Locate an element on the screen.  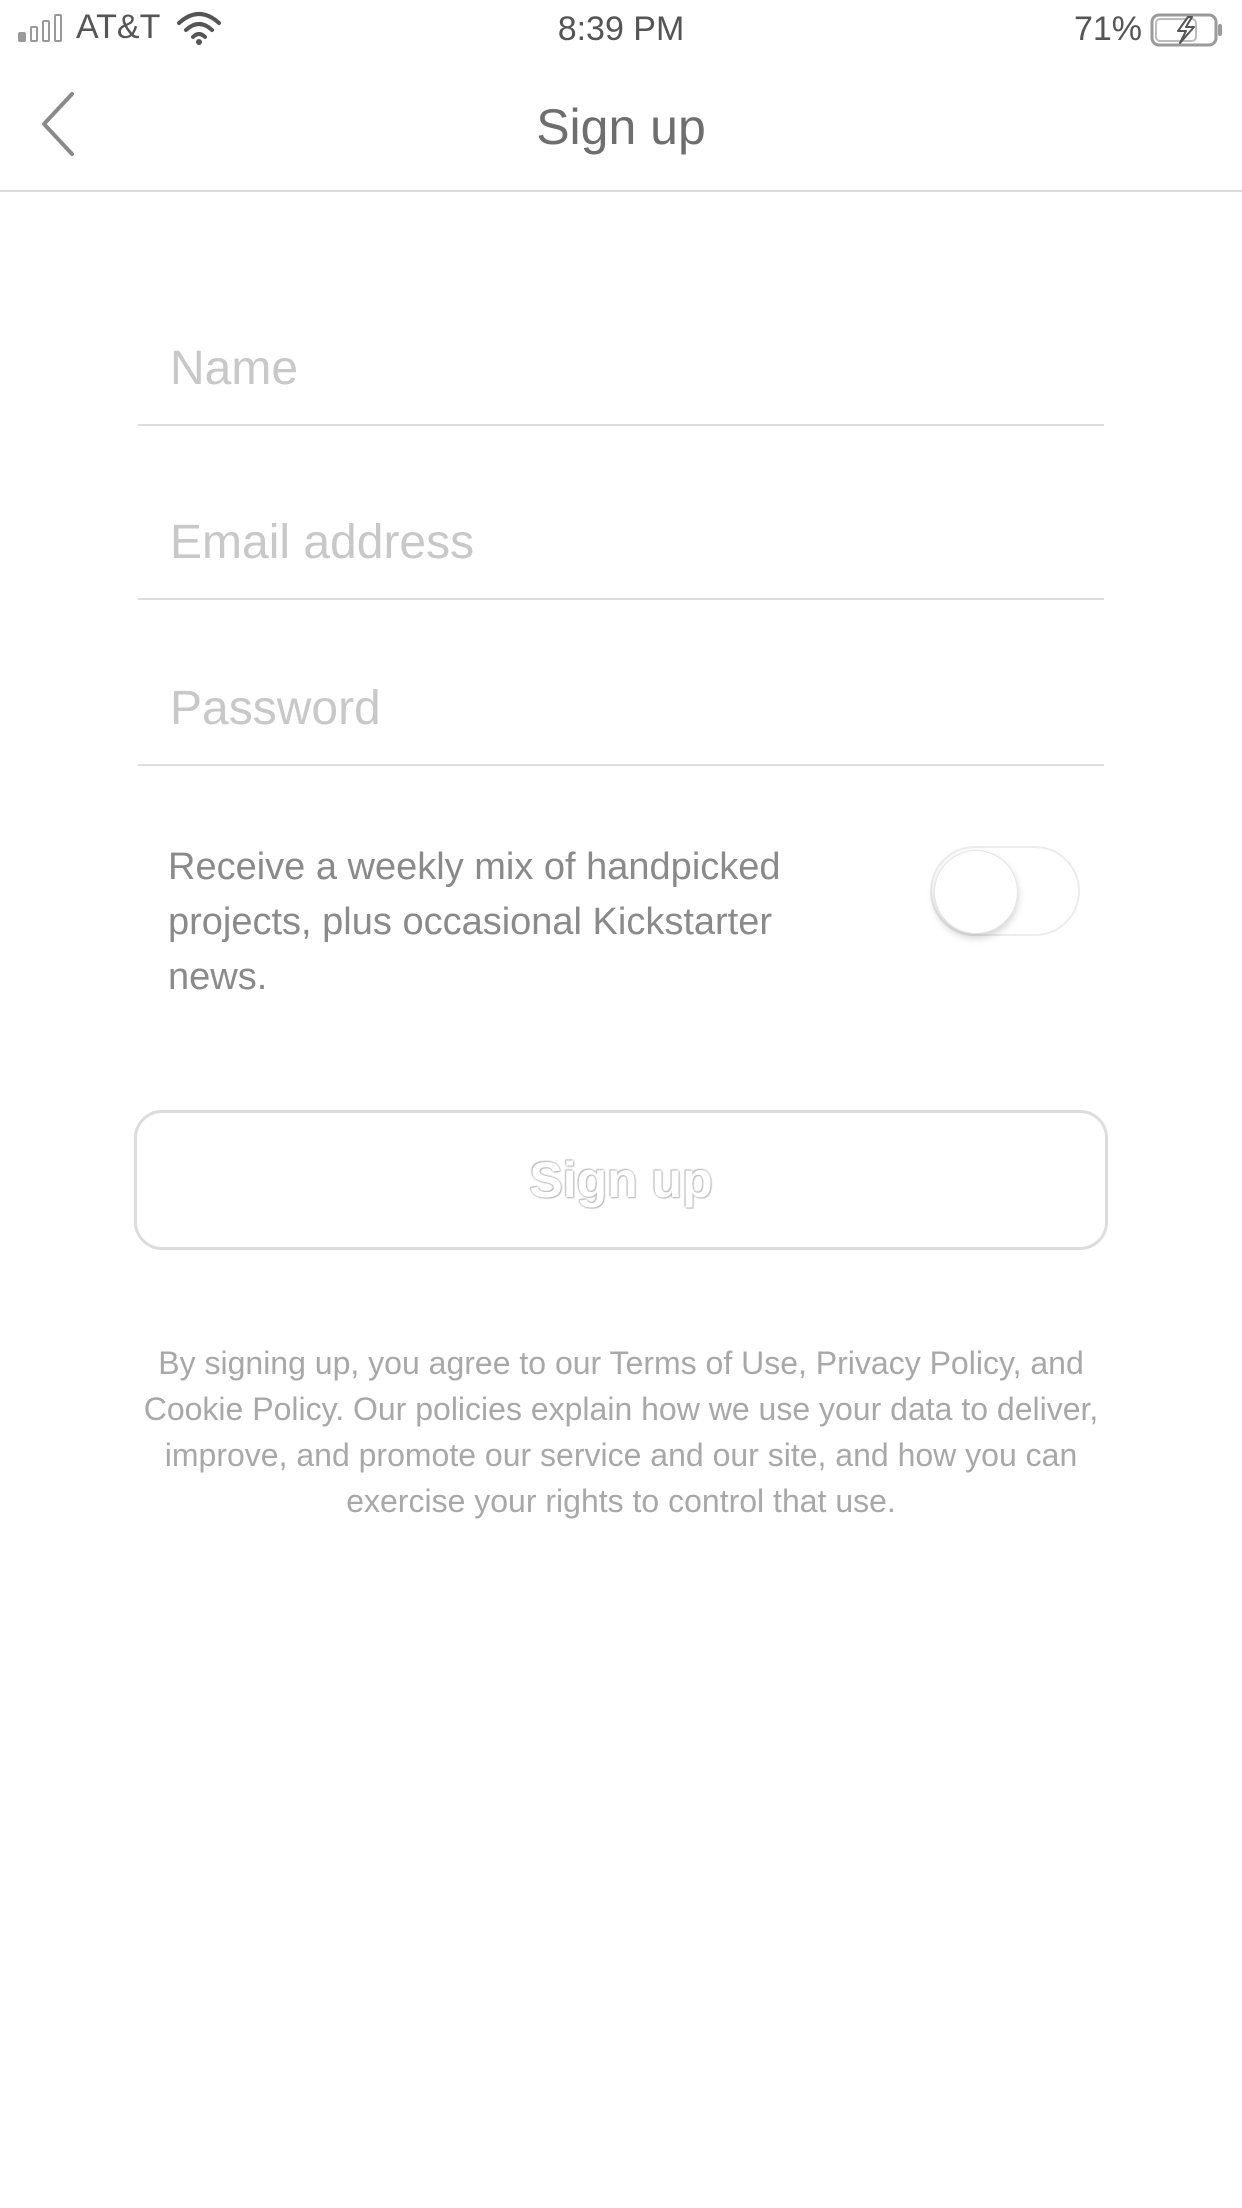
email-field is located at coordinates (621, 545).